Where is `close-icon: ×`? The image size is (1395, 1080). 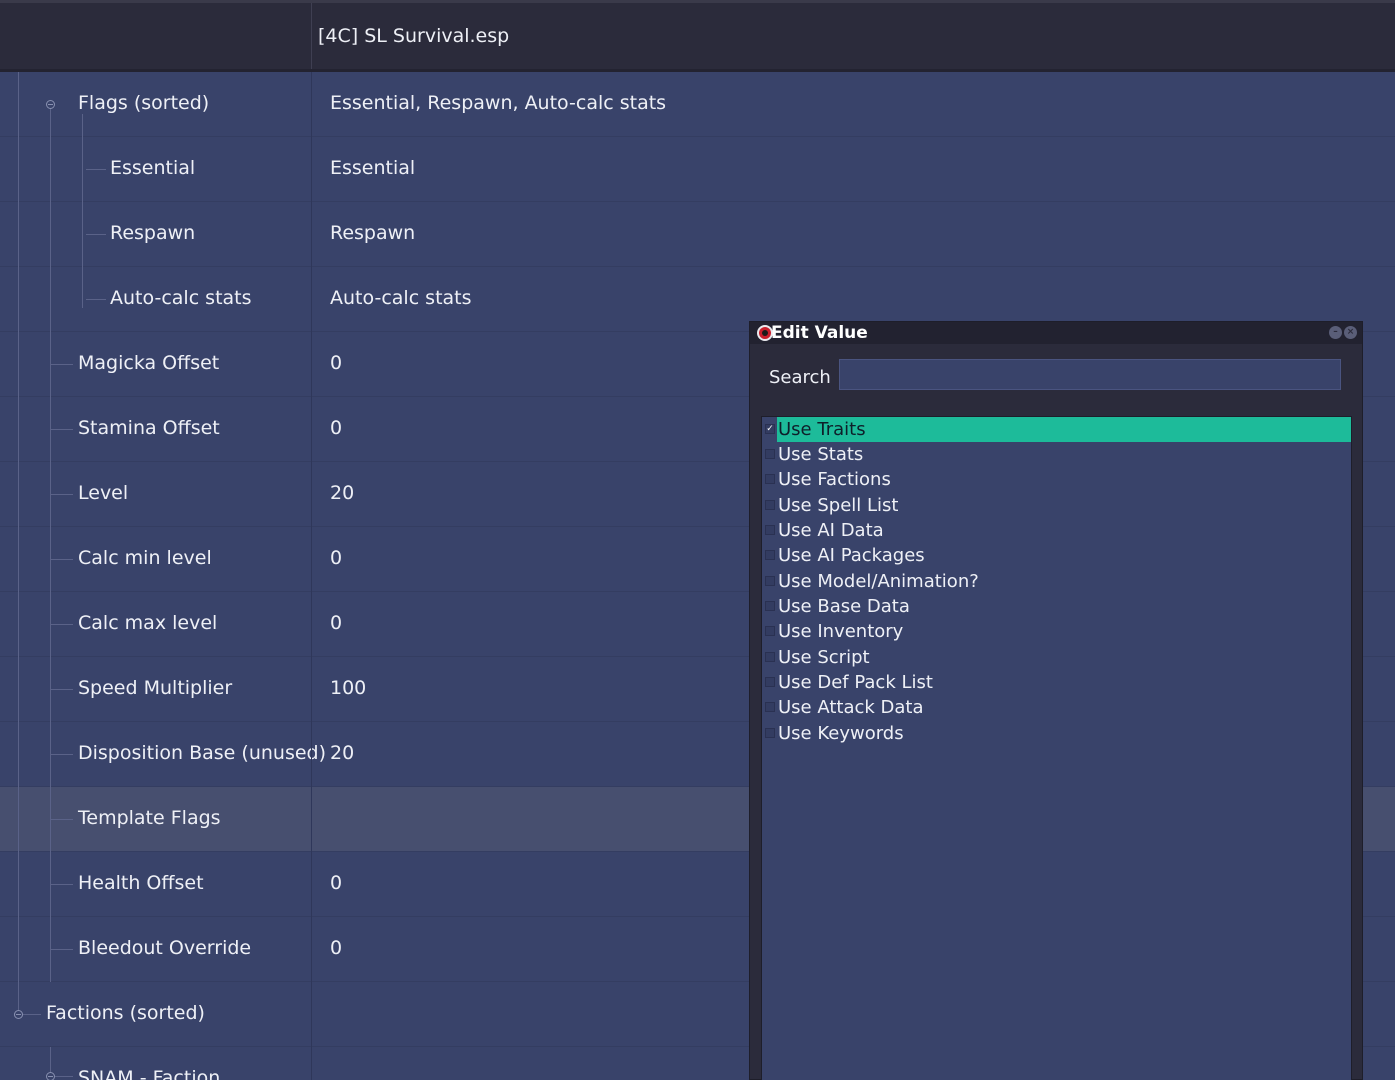
close-icon: × is located at coordinates (1350, 332).